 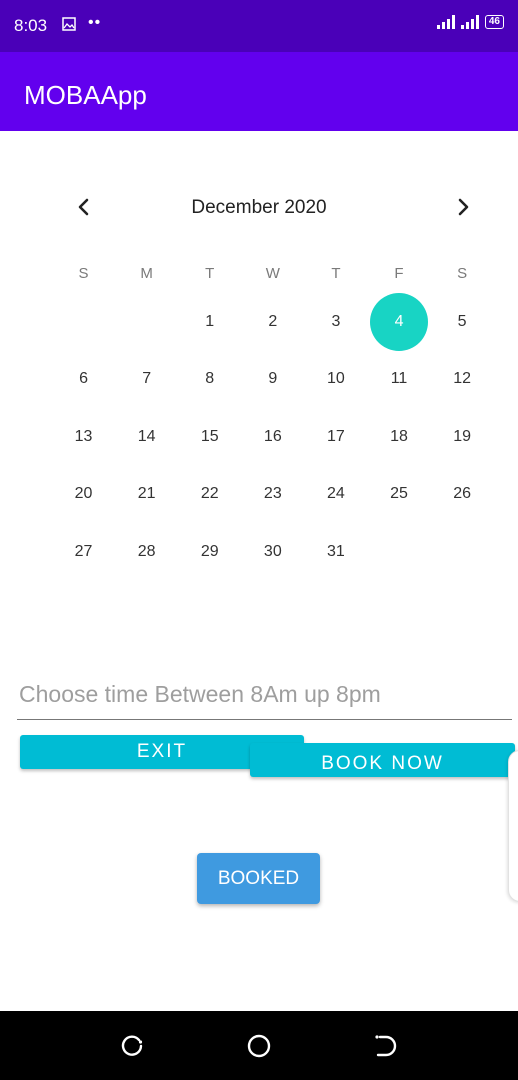 I want to click on day-number: 7, so click(x=147, y=379).